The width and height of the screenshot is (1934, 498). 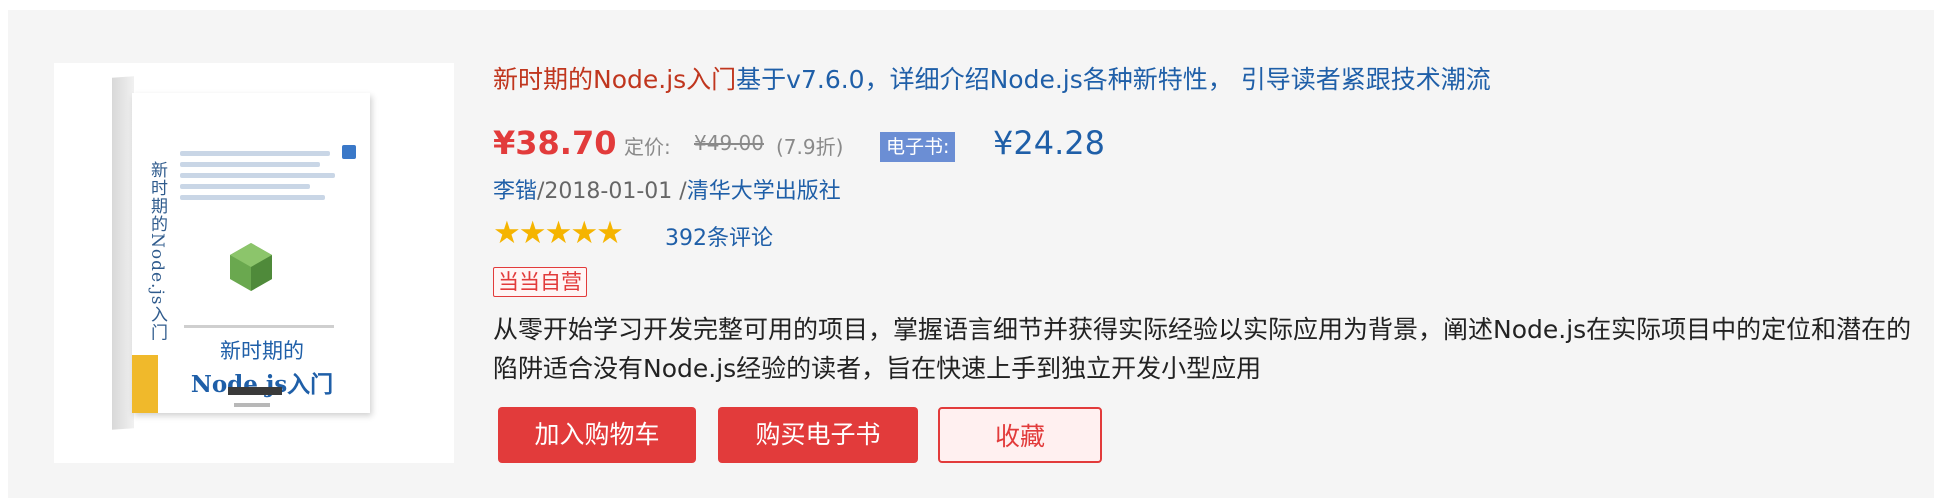 What do you see at coordinates (259, 326) in the screenshot?
I see `cover-small-text` at bounding box center [259, 326].